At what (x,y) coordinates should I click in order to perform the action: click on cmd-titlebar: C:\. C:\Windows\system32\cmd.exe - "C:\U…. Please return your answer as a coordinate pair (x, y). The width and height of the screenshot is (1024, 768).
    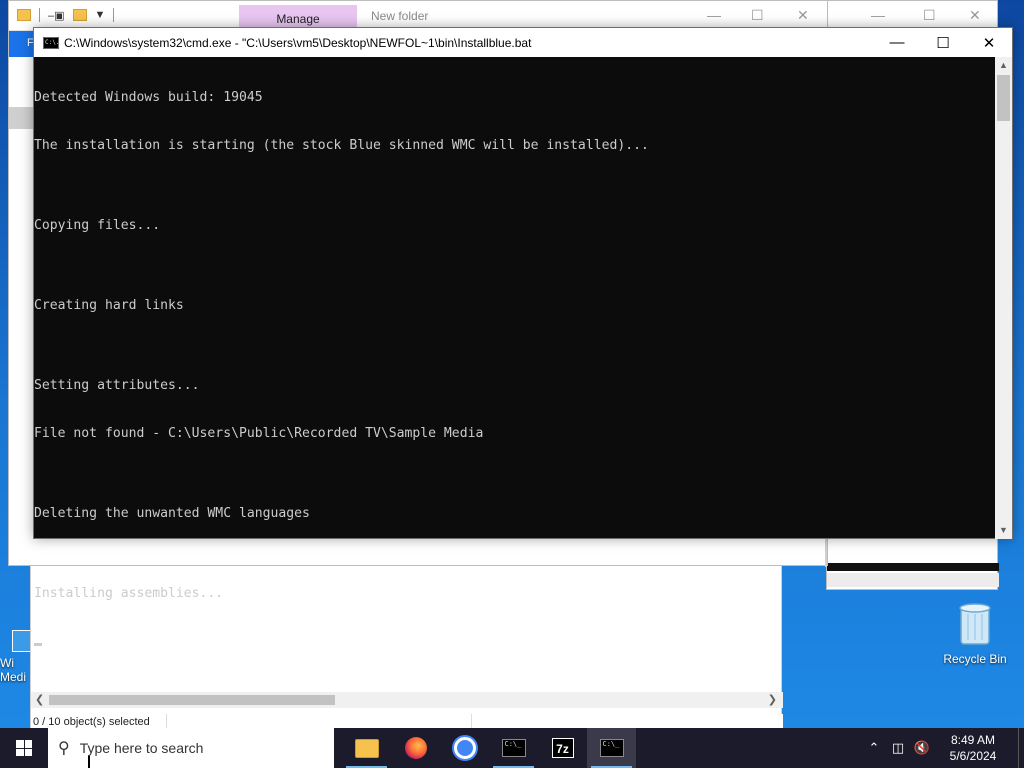
    Looking at the image, I should click on (523, 42).